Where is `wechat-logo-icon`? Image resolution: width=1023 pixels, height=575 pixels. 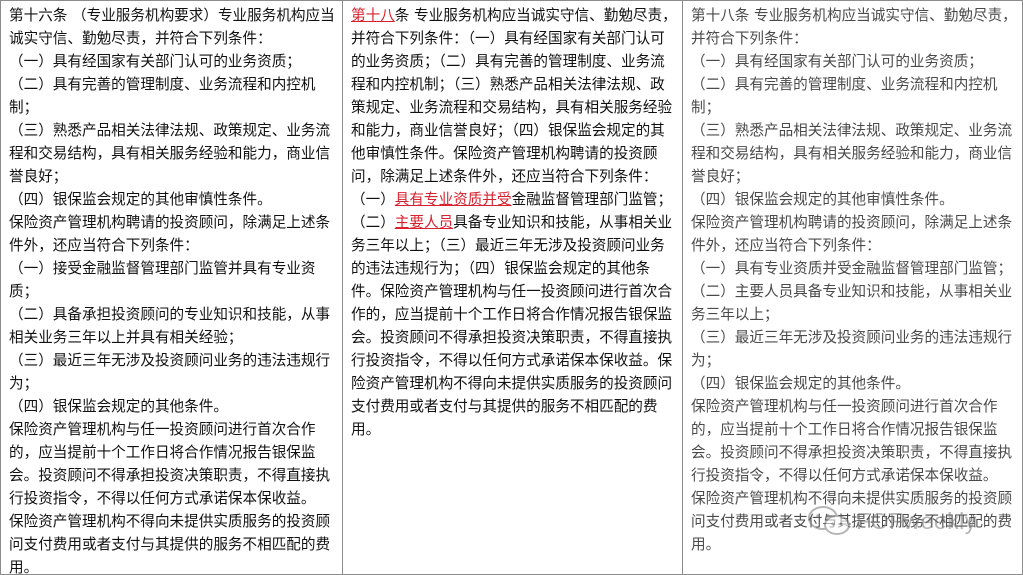
wechat-logo-icon is located at coordinates (829, 520).